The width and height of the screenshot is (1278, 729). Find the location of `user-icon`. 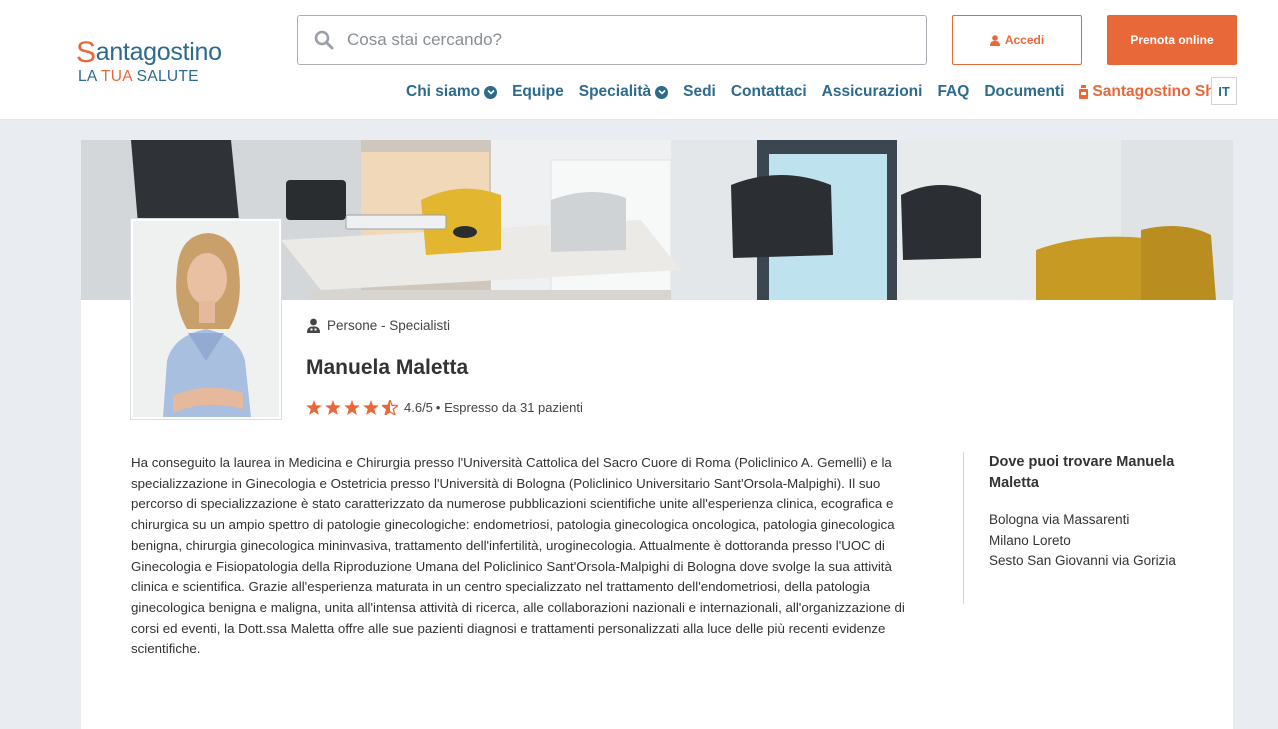

user-icon is located at coordinates (994, 40).